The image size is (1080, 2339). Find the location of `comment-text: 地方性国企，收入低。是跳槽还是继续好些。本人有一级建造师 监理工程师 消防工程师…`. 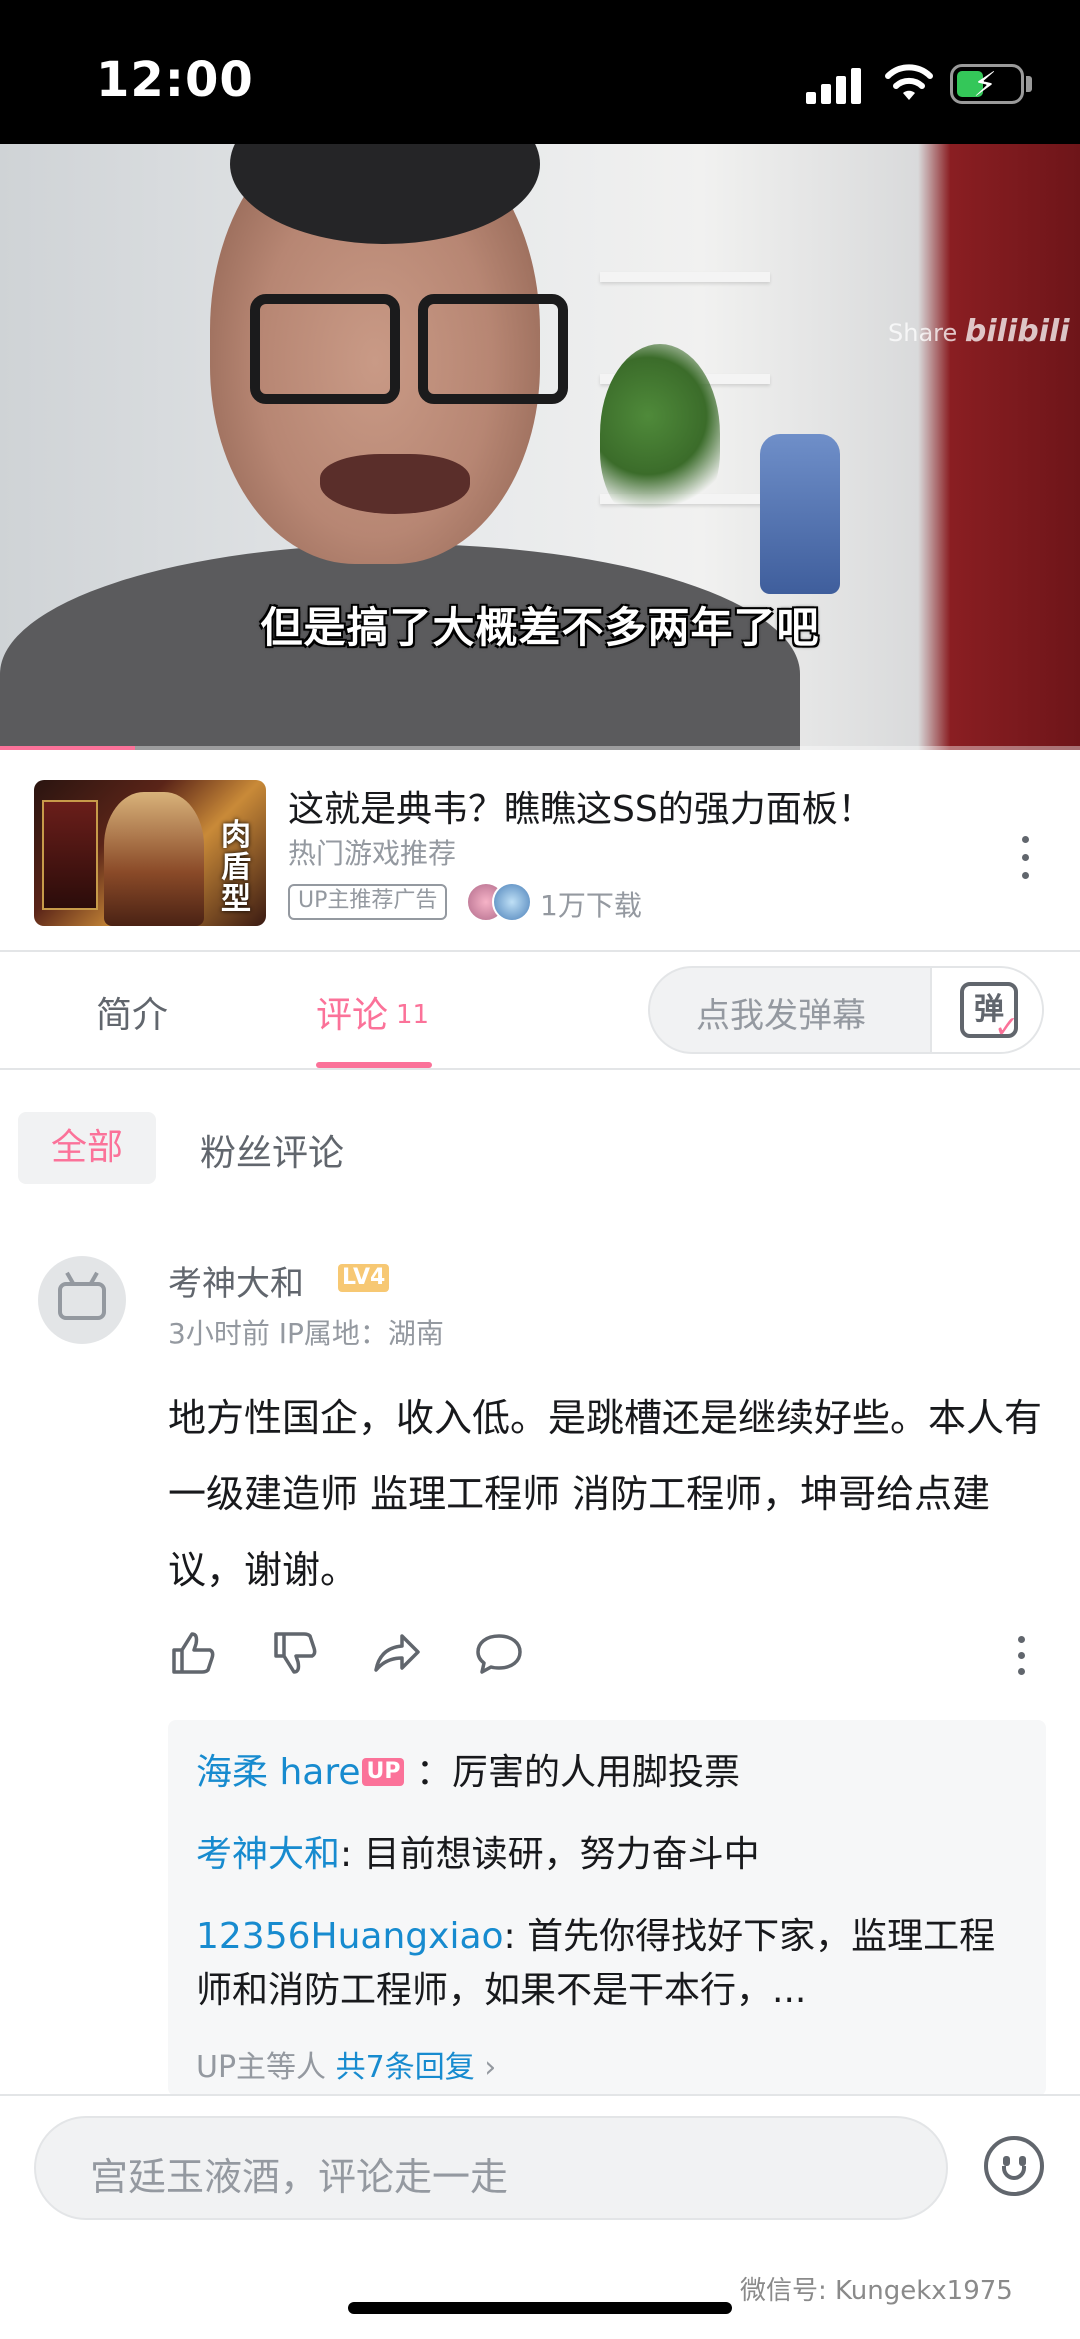

comment-text: 地方性国企，收入低。是跳槽还是继续好些。本人有一级建造师 监理工程师 消防工程师… is located at coordinates (605, 1494).